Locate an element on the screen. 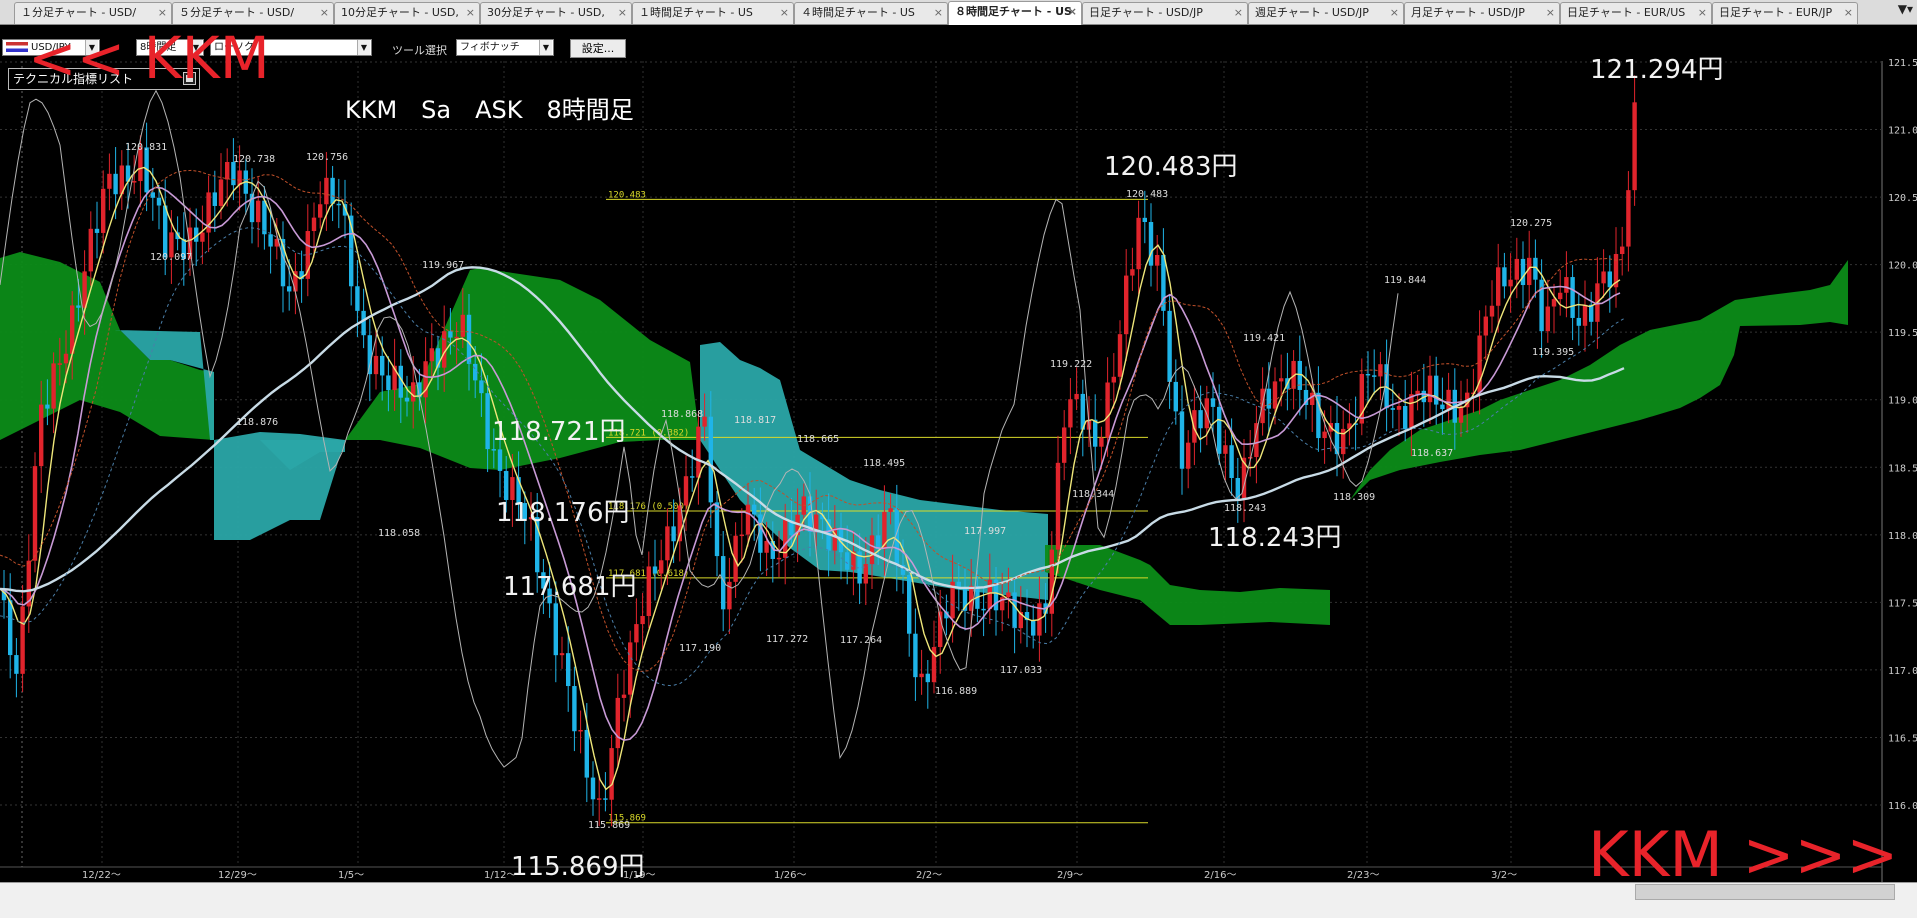  price-annotation-label: 118.495 is located at coordinates (884, 463).